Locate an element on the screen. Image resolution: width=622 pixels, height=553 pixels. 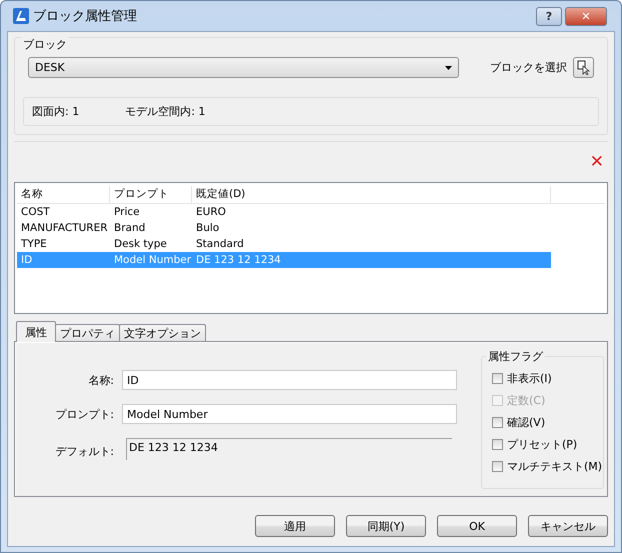
flag-checkbox: 定数(C) is located at coordinates (542, 400).